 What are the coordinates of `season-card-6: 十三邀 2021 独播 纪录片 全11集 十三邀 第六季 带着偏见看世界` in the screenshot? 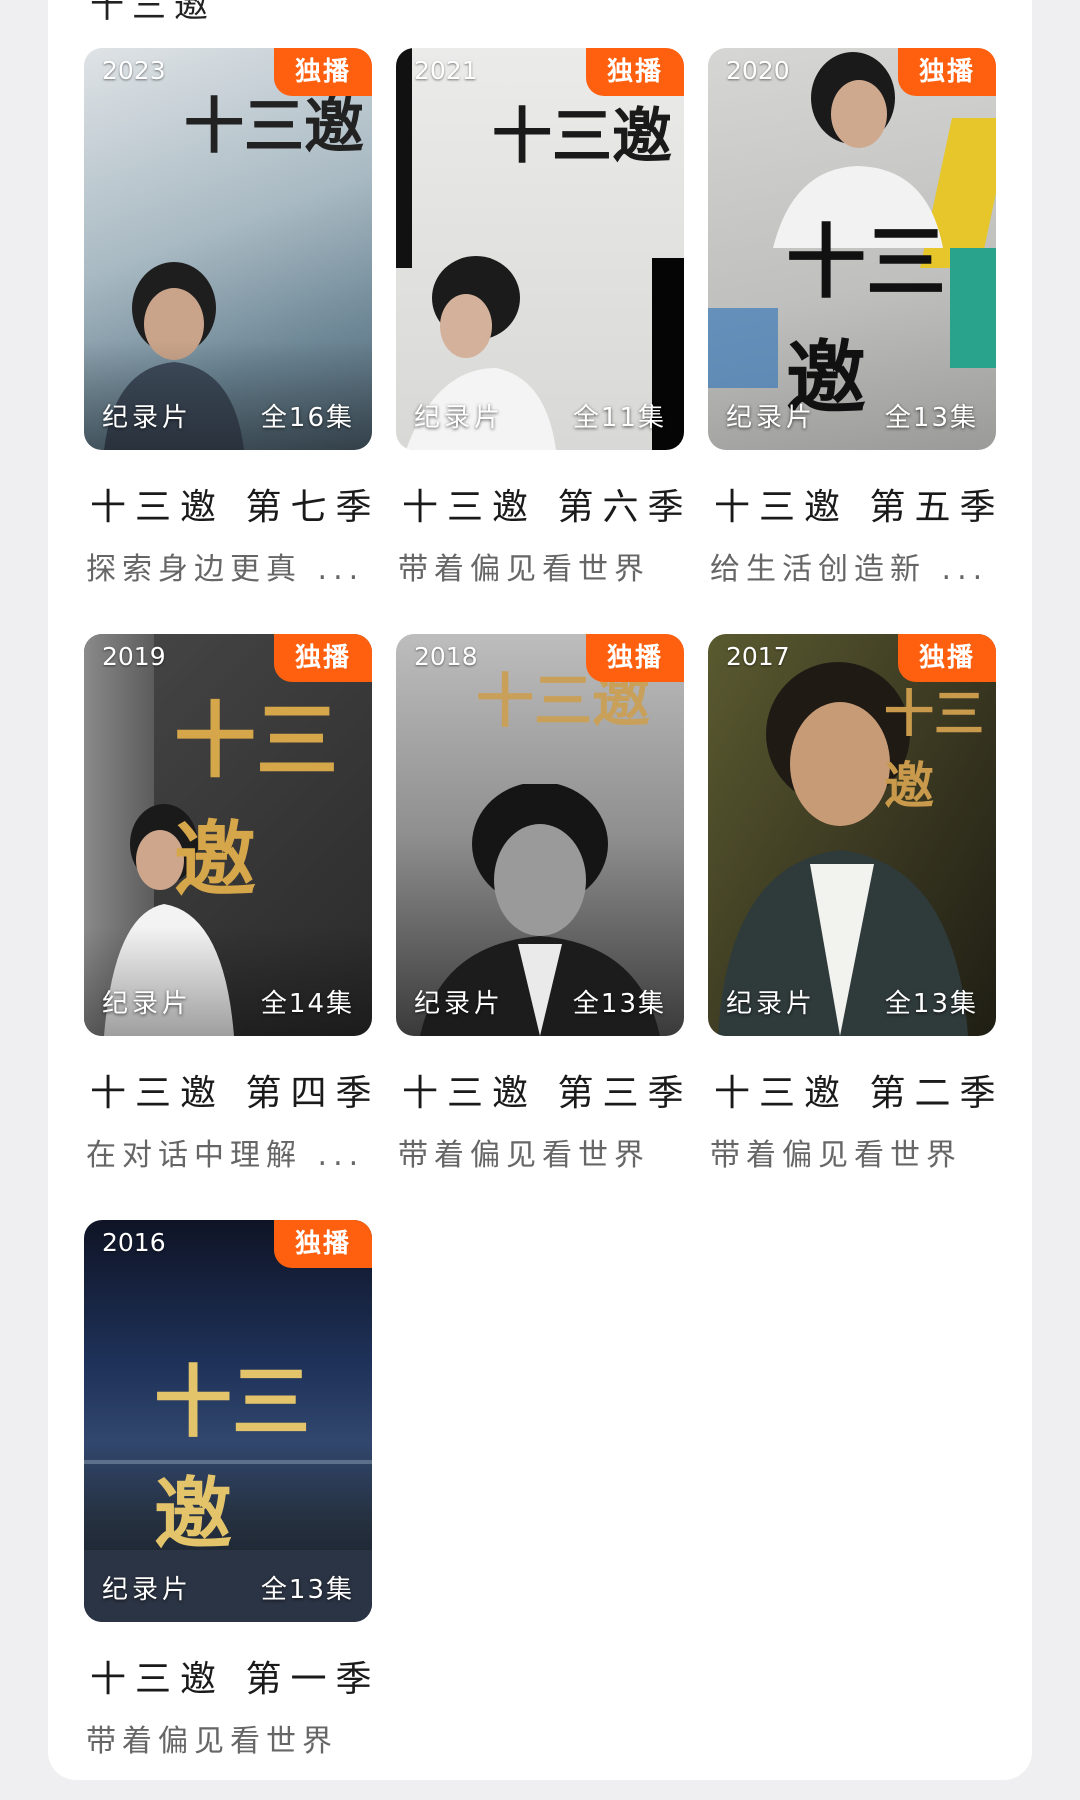 It's located at (540, 318).